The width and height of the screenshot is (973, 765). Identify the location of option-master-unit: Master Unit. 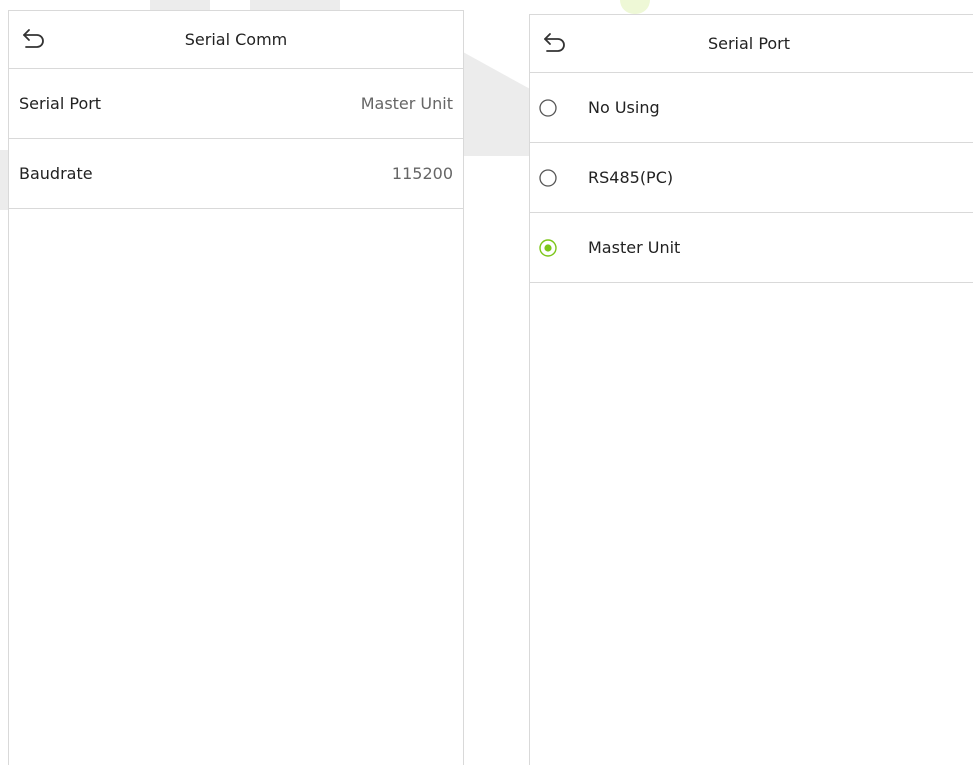
(751, 248).